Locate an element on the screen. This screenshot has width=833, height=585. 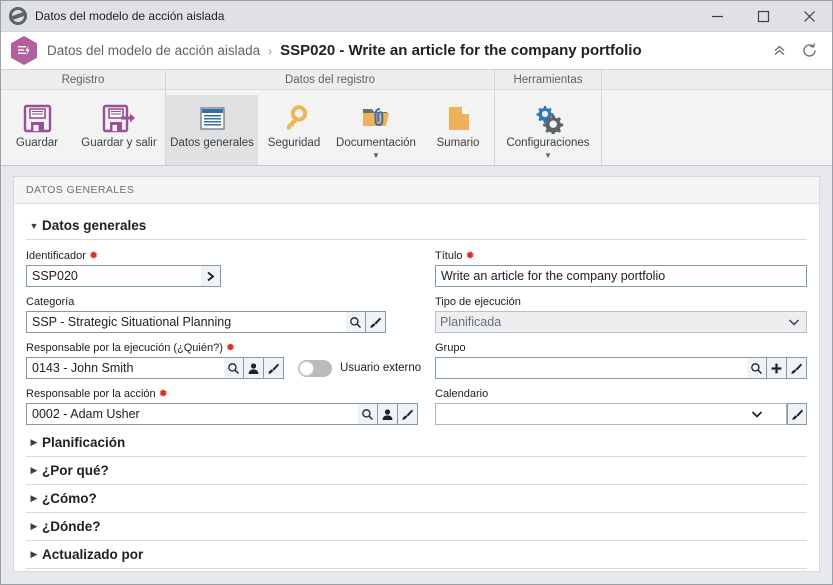
configuraciones-label: Configuraciones is located at coordinates (548, 143).